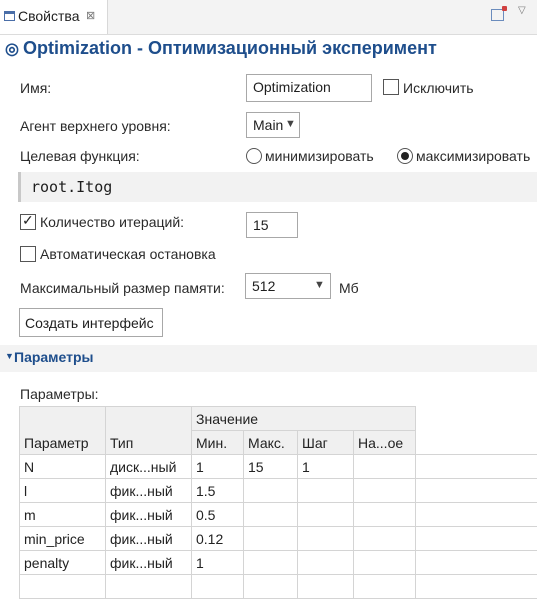 The width and height of the screenshot is (537, 605). Describe the element at coordinates (325, 466) in the screenshot. I see `cell-step: 1` at that location.